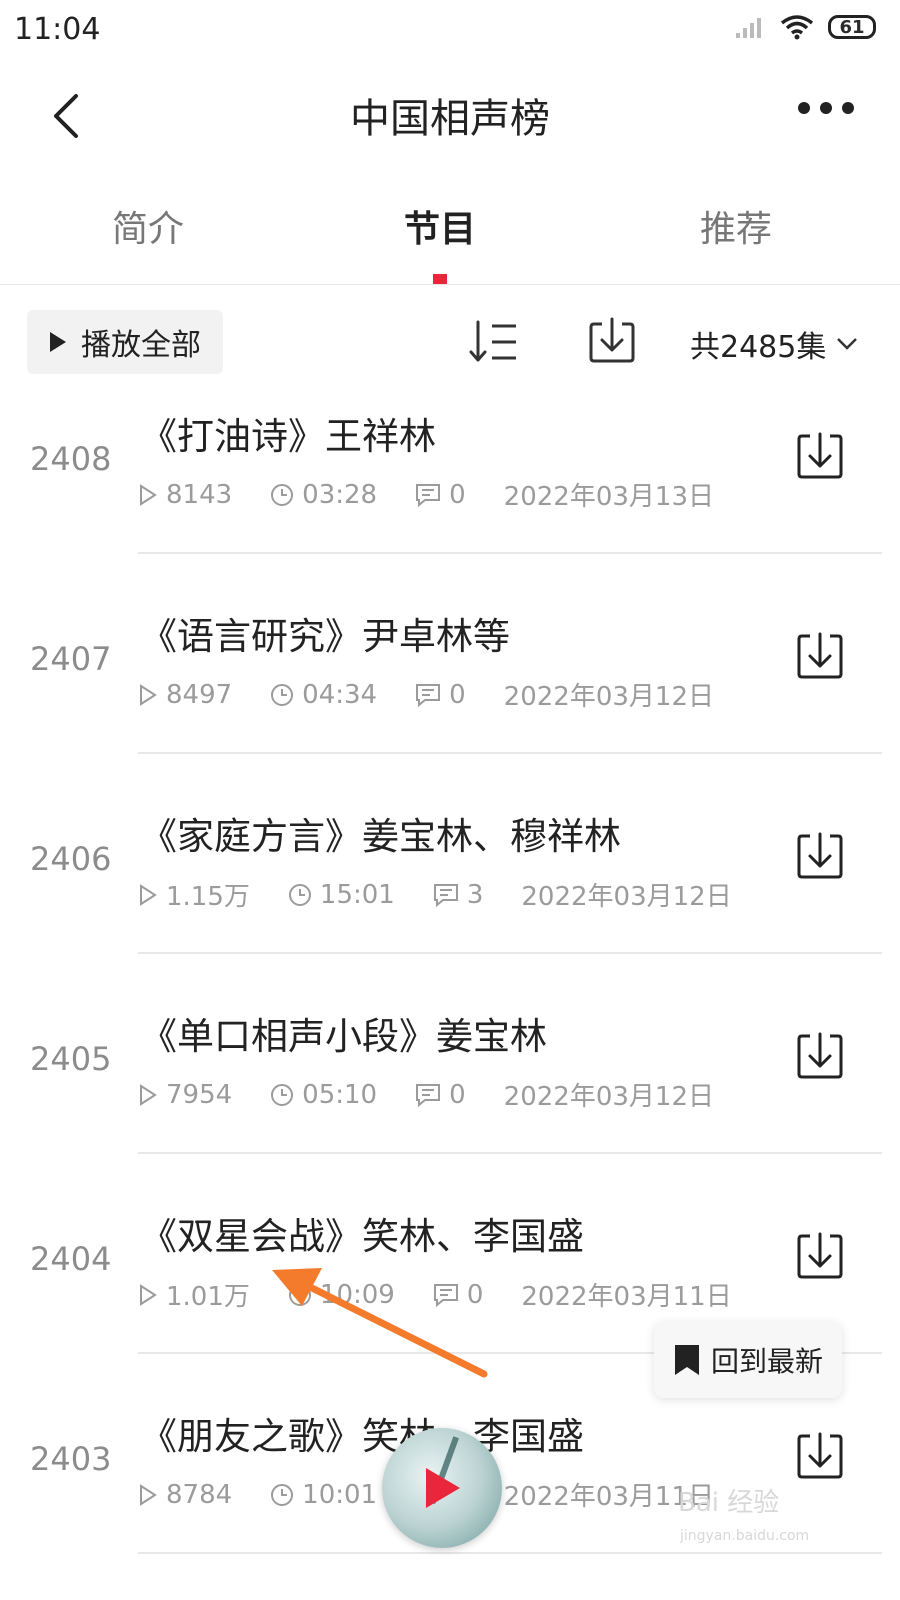 The image size is (900, 1600). Describe the element at coordinates (199, 1494) in the screenshot. I see `play-count: 8784` at that location.